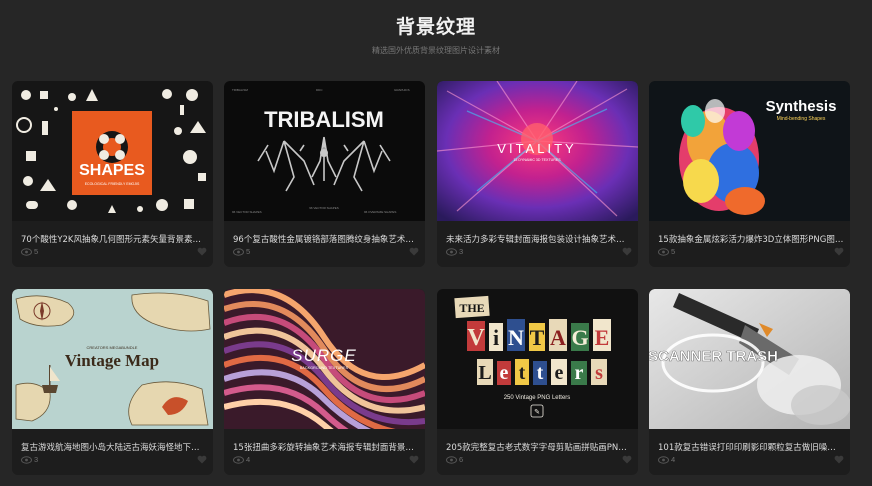 This screenshot has width=872, height=486. Describe the element at coordinates (484, 373) in the screenshot. I see `svg-text: L` at that location.